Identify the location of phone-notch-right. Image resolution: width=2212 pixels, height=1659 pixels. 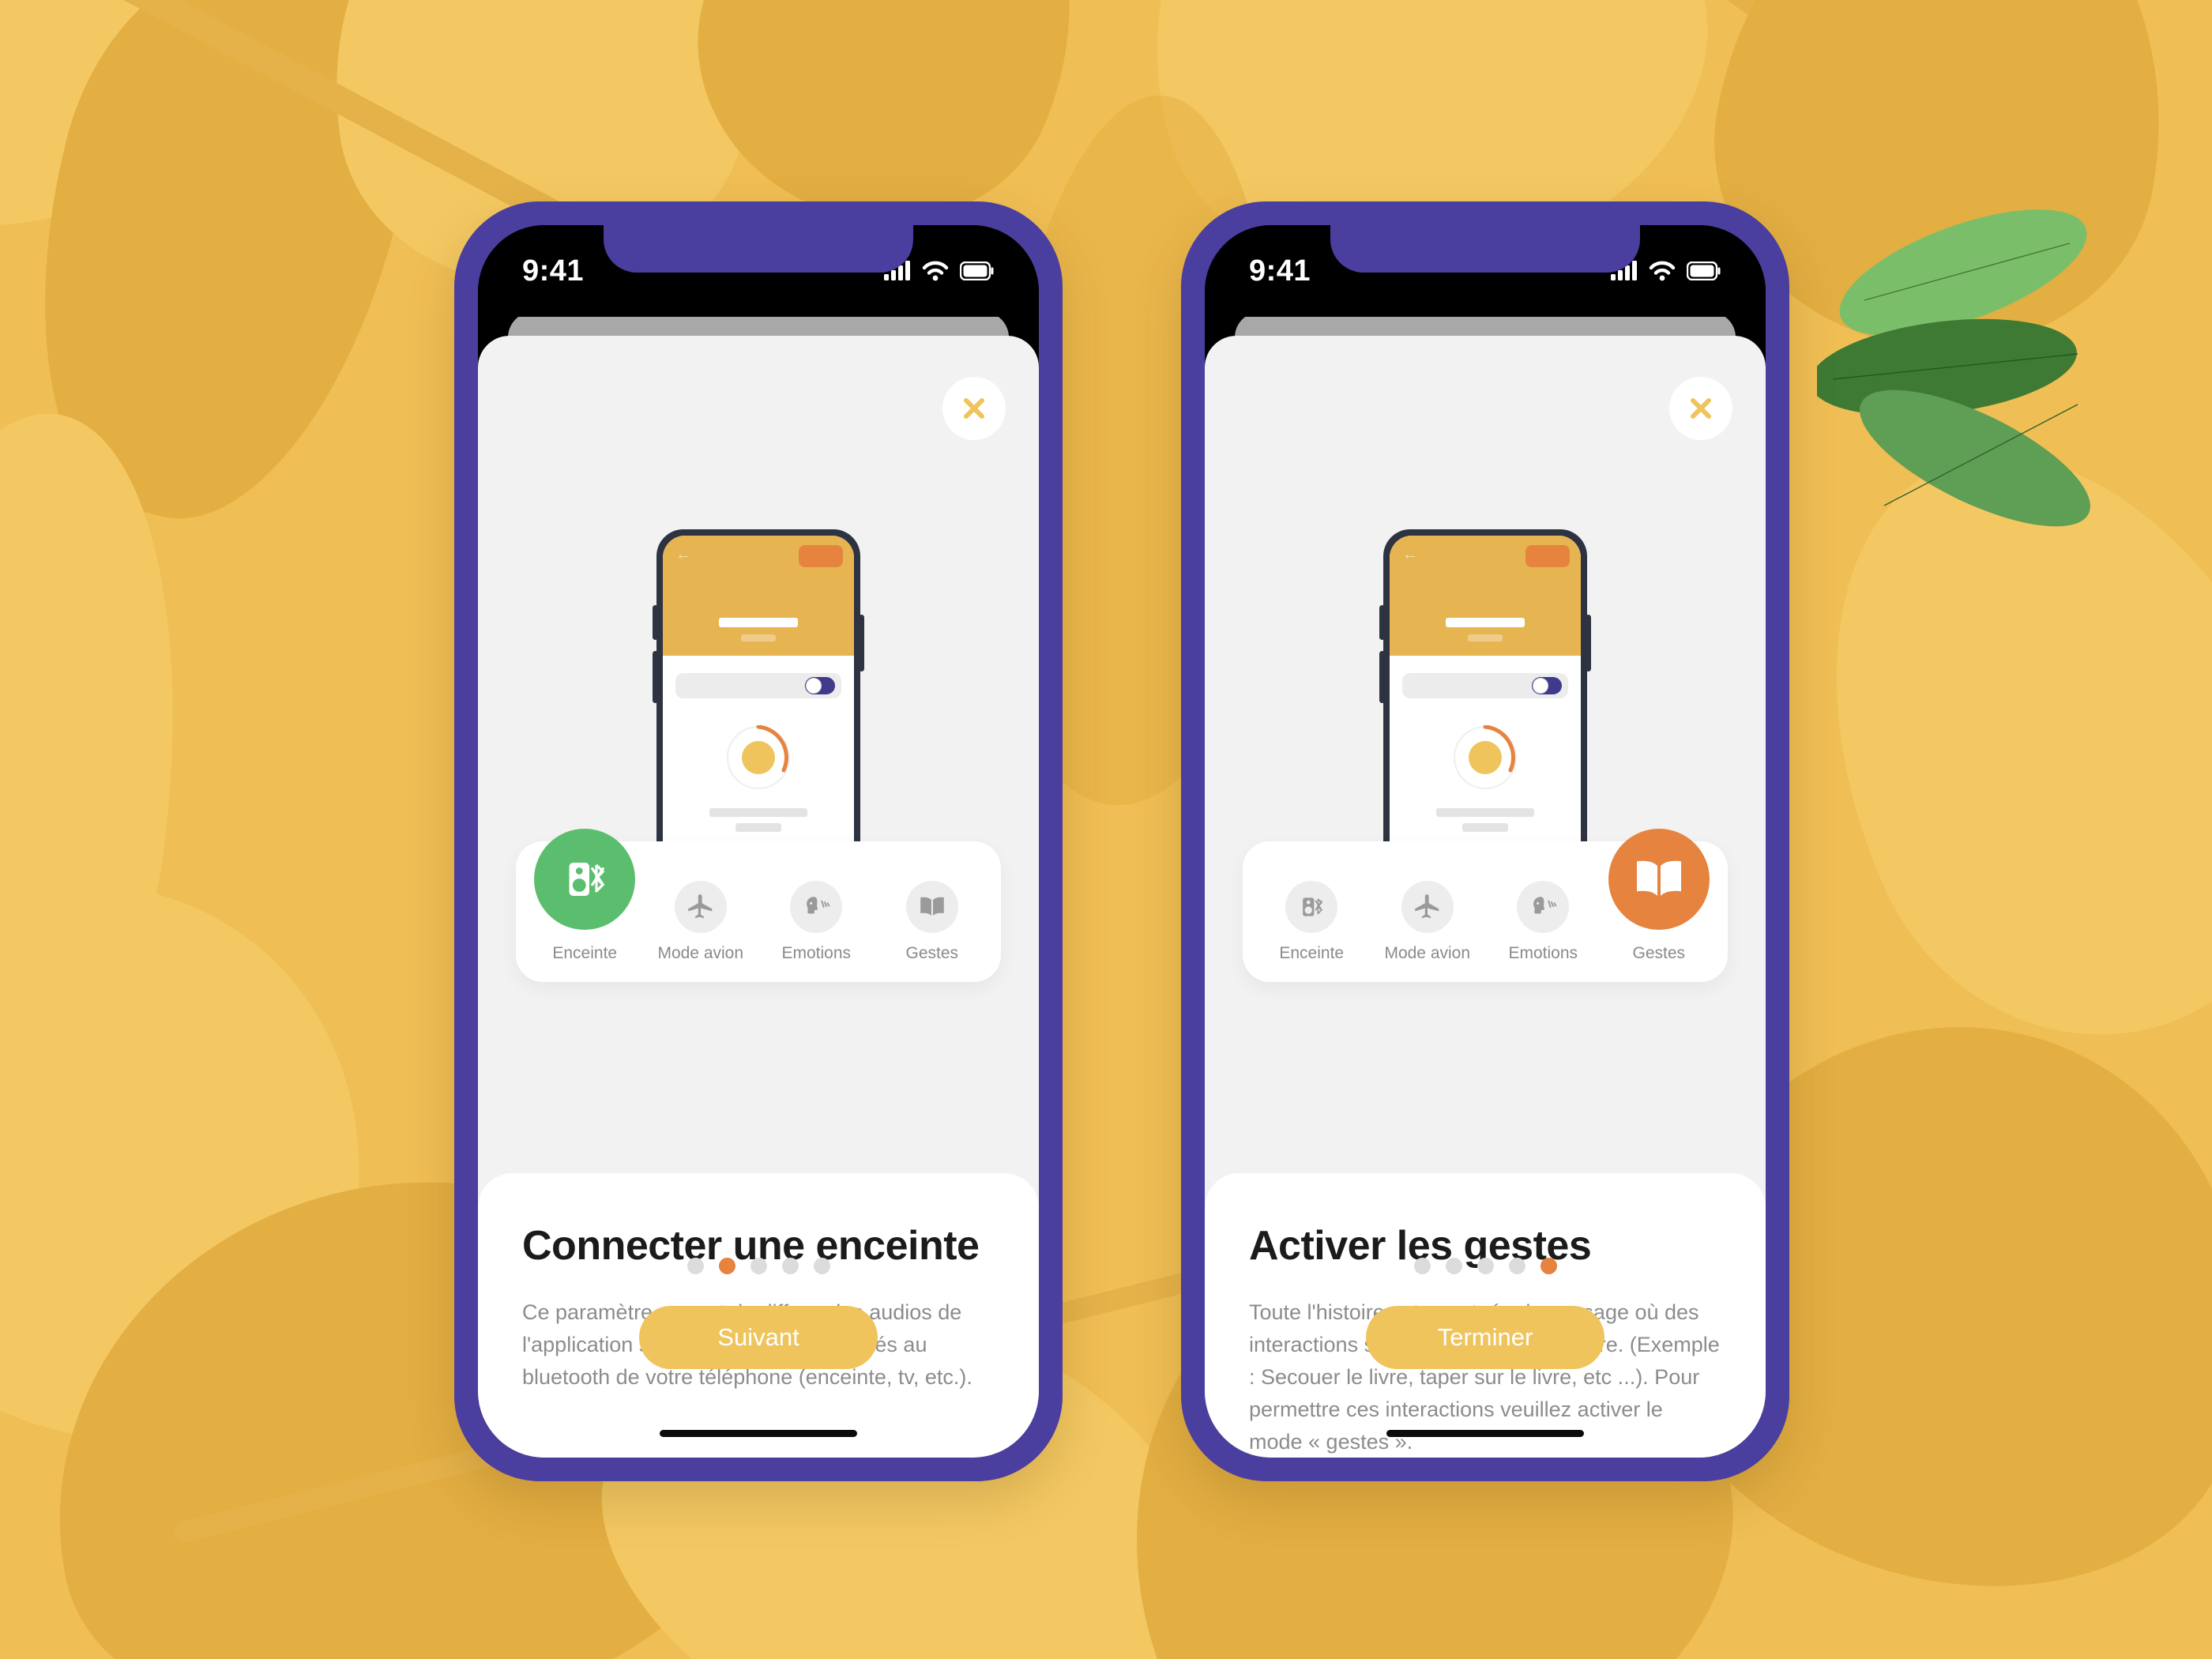
(1485, 249).